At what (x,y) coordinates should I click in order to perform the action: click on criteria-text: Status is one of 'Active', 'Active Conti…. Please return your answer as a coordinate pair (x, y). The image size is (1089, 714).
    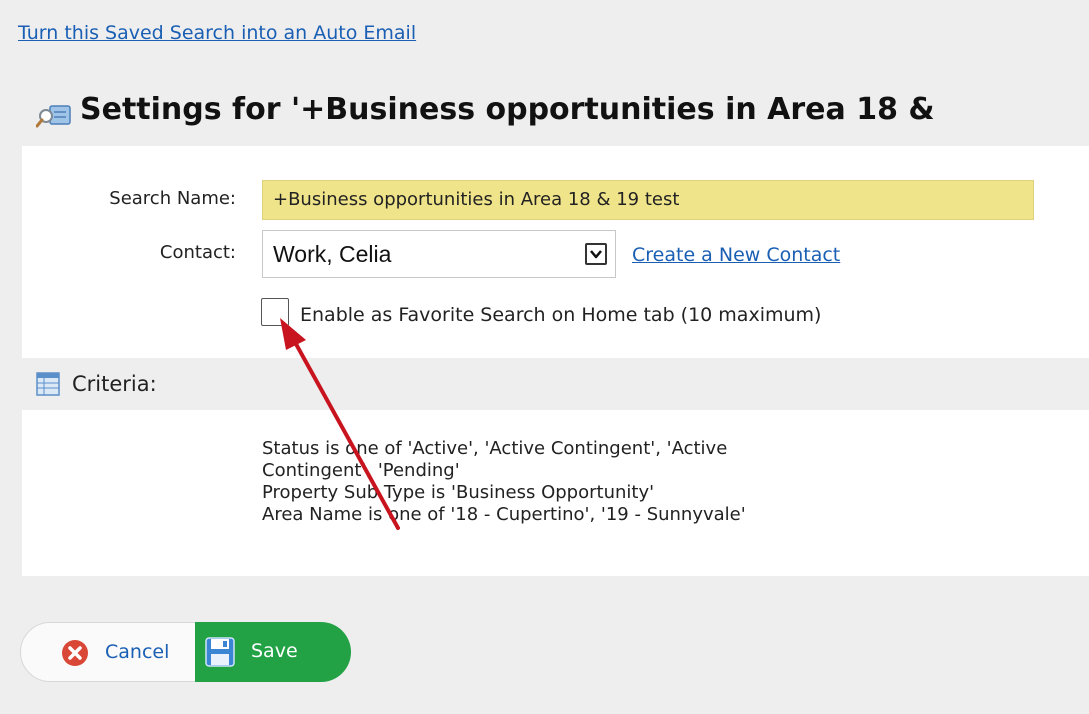
    Looking at the image, I should click on (622, 482).